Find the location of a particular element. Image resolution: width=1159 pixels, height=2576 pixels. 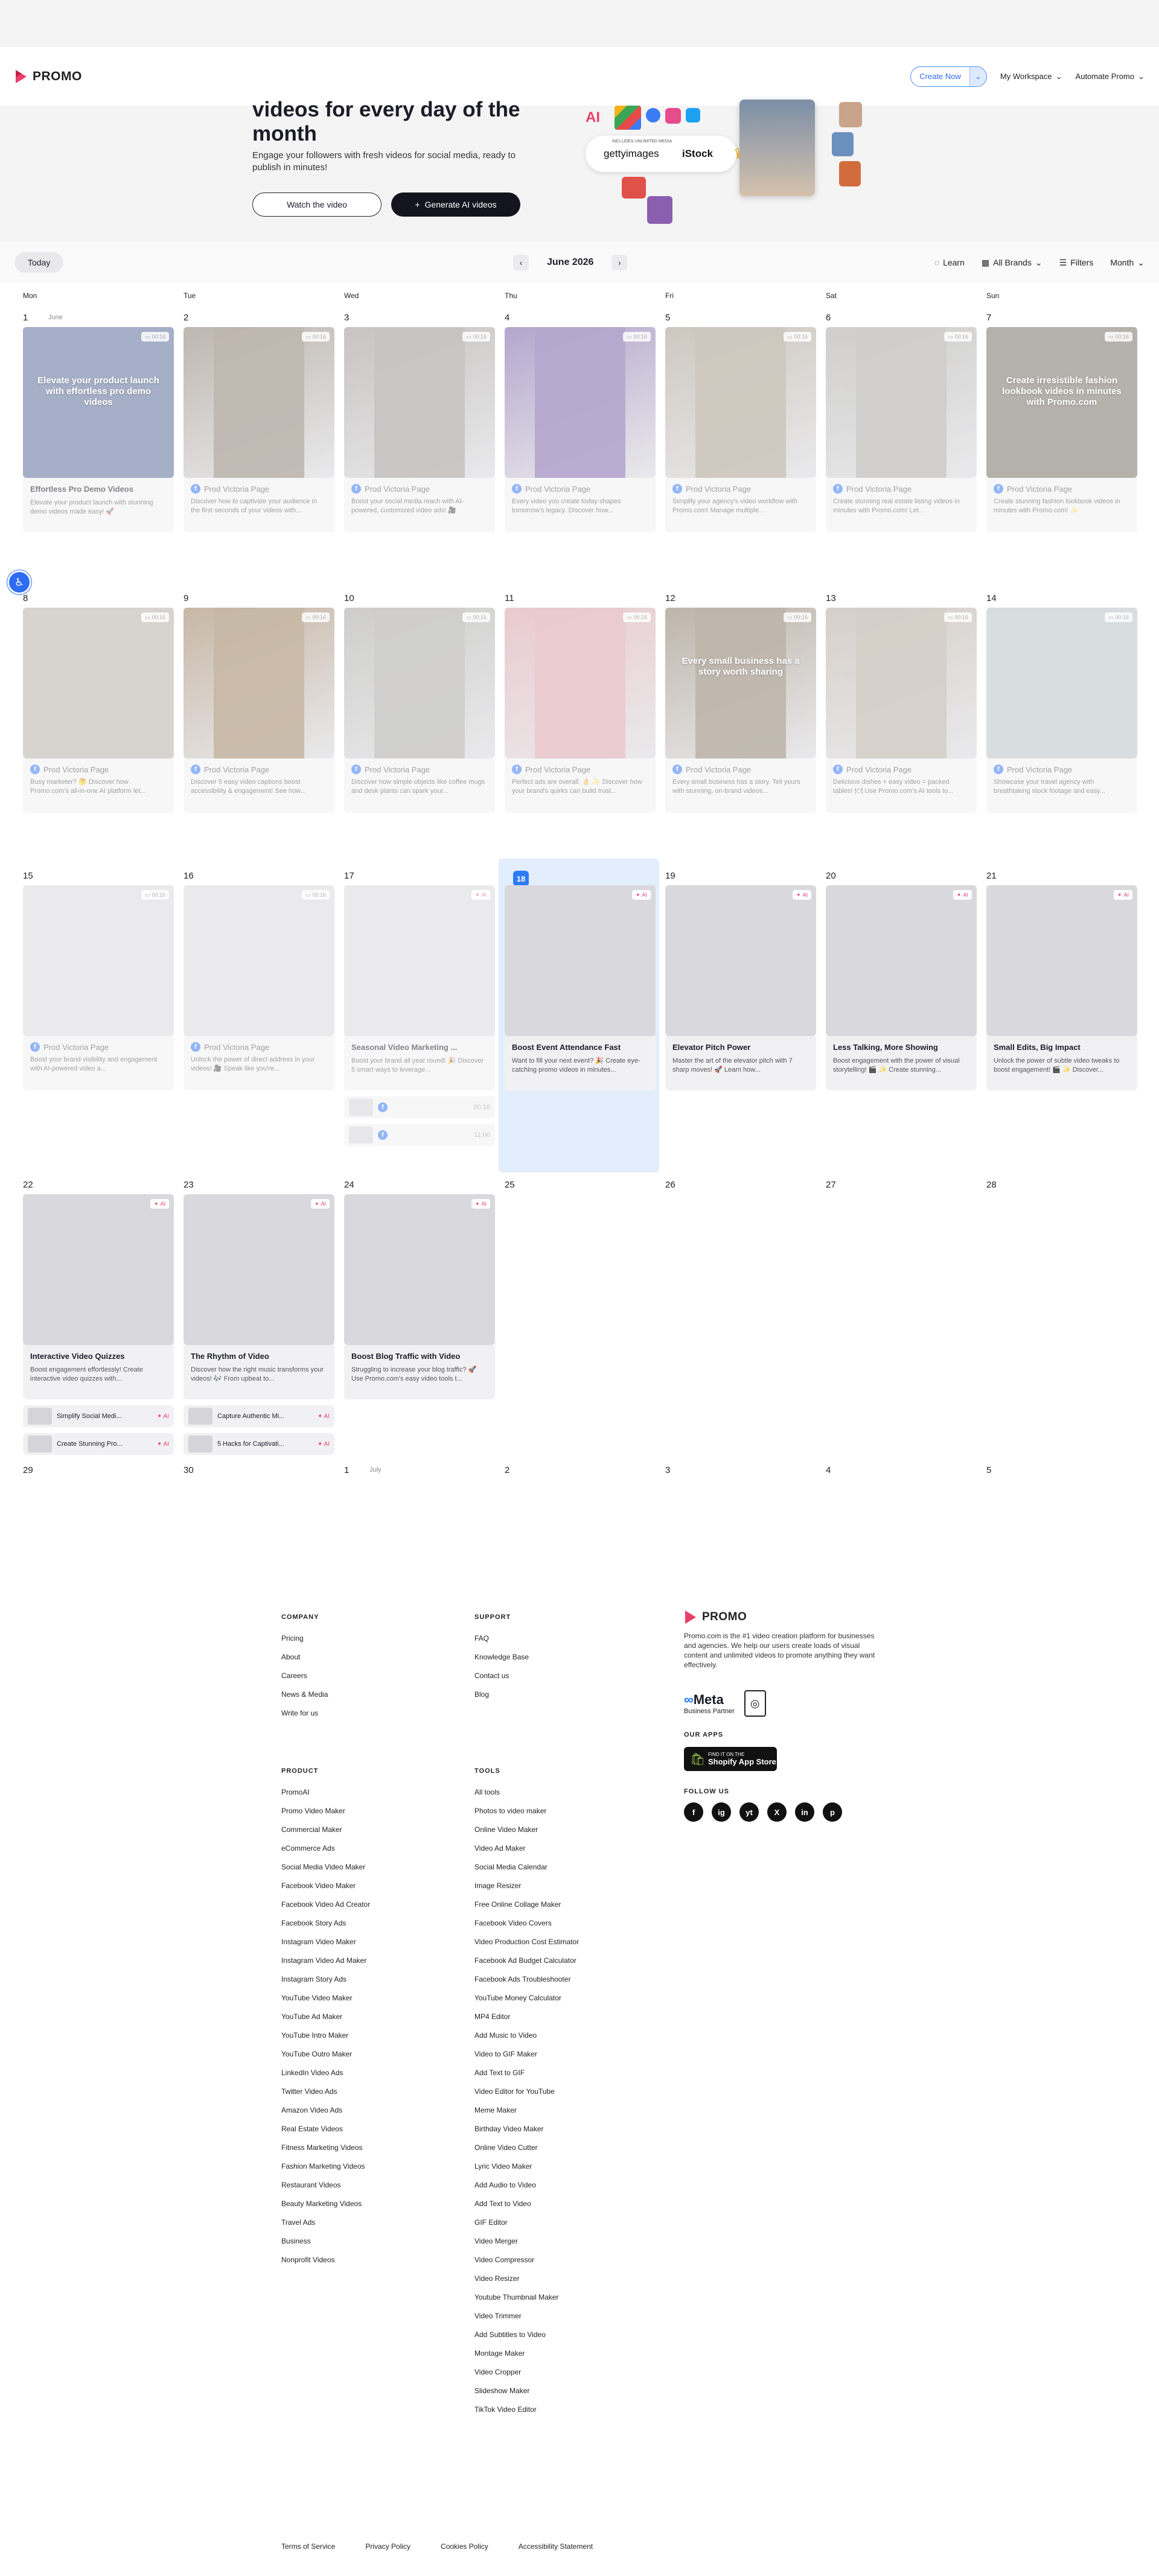

footer-link-support: Knowledge Base is located at coordinates (501, 1658).